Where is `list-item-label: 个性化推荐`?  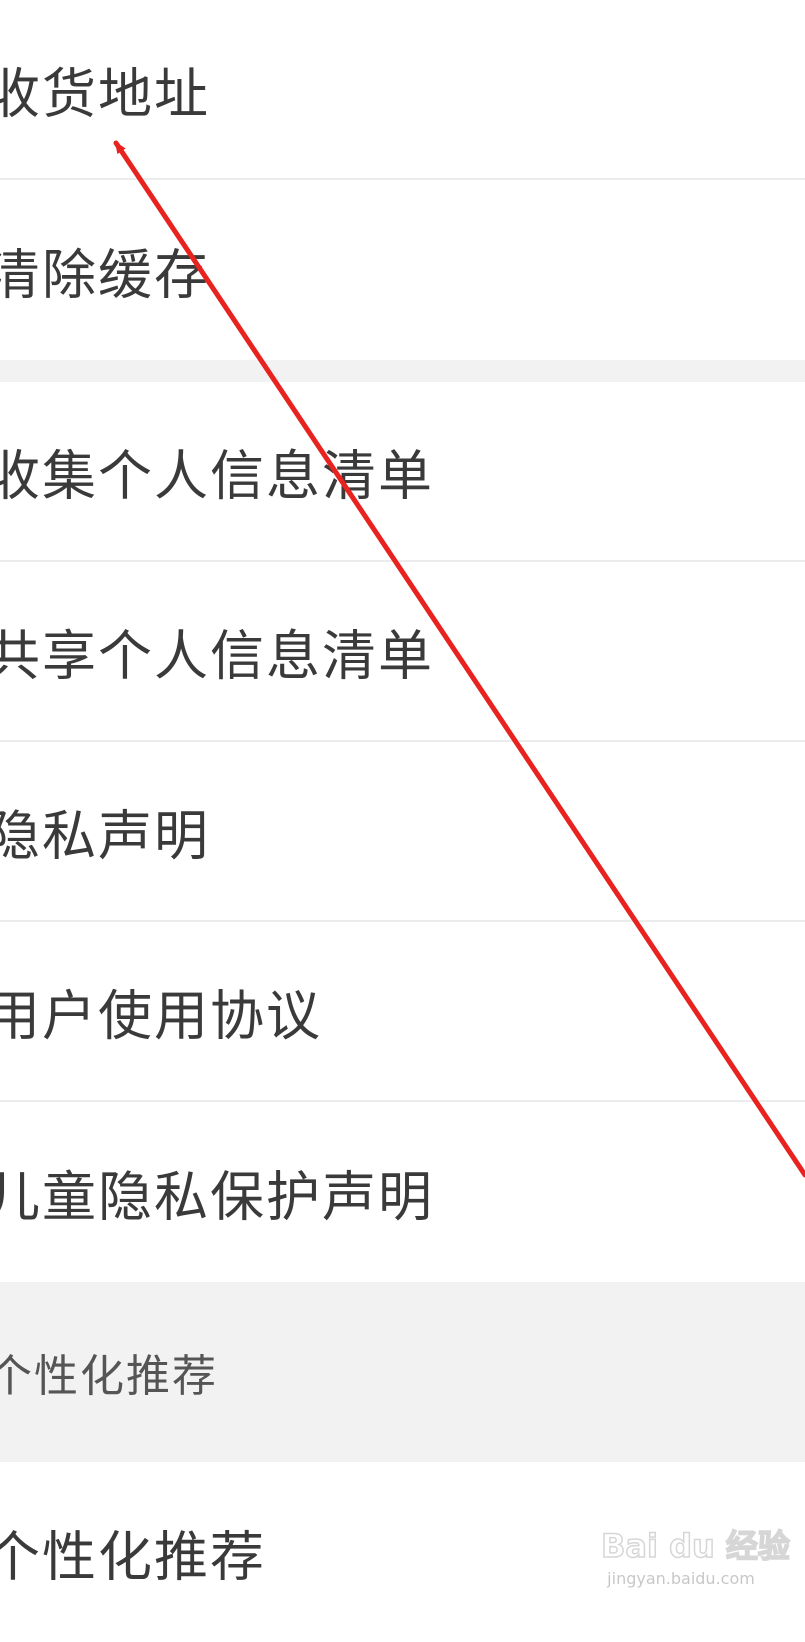
list-item-label: 个性化推荐 is located at coordinates (133, 1557).